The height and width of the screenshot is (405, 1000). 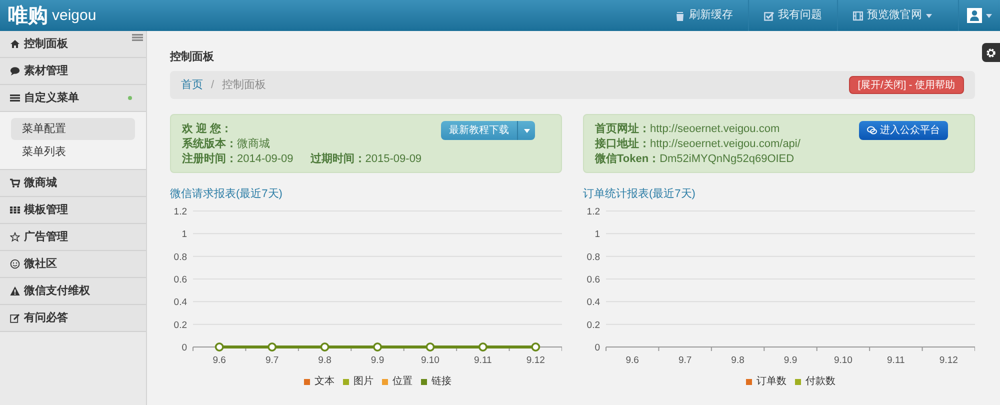 What do you see at coordinates (73, 264) in the screenshot?
I see `sidebar-item: 微社区` at bounding box center [73, 264].